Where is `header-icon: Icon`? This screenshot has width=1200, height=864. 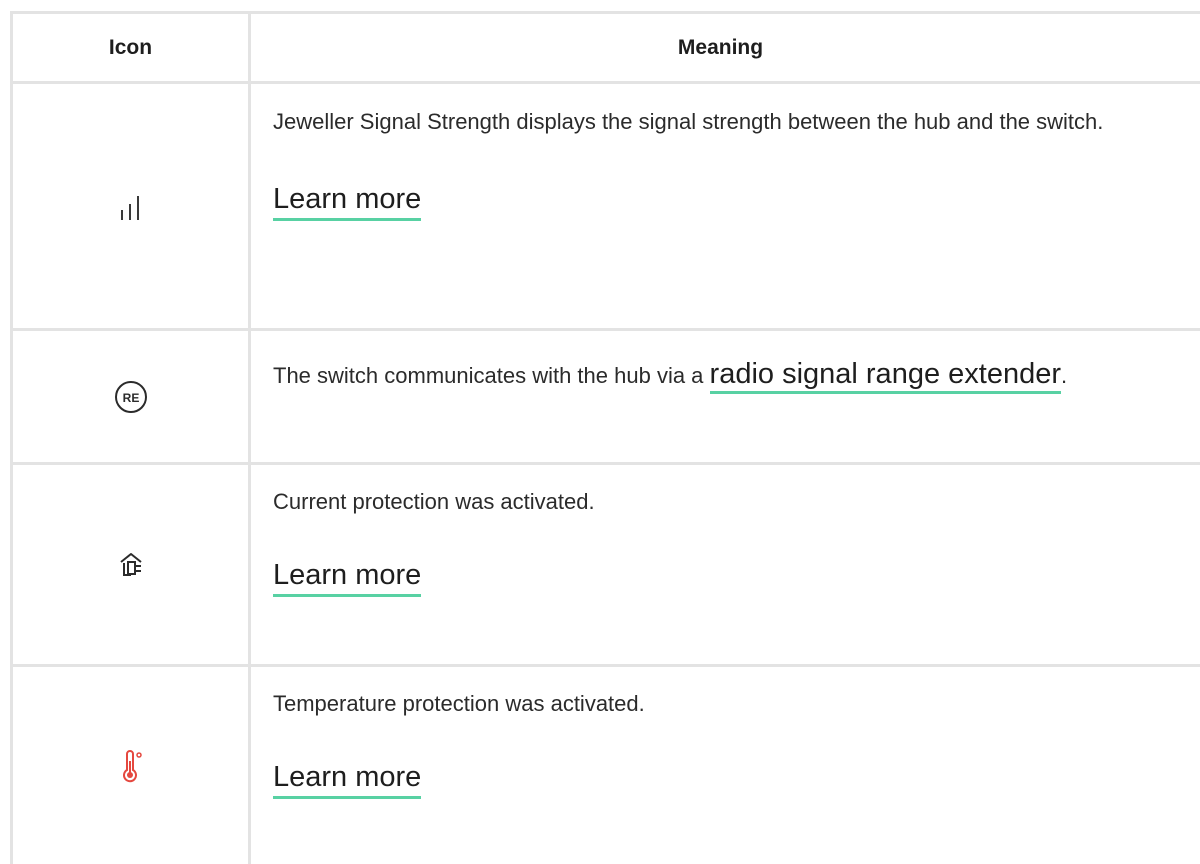
header-icon: Icon is located at coordinates (132, 47).